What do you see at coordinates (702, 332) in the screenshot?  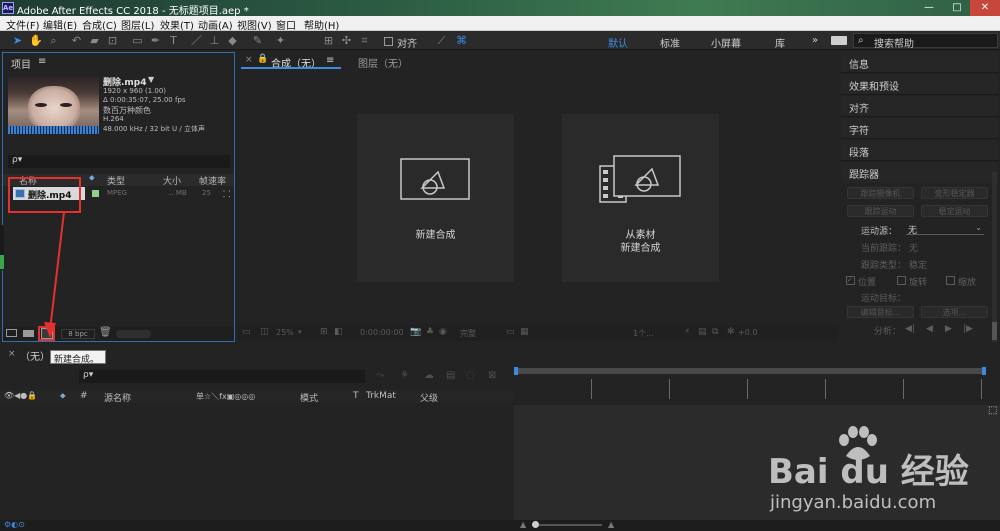 I see `timeline-icon: ▤` at bounding box center [702, 332].